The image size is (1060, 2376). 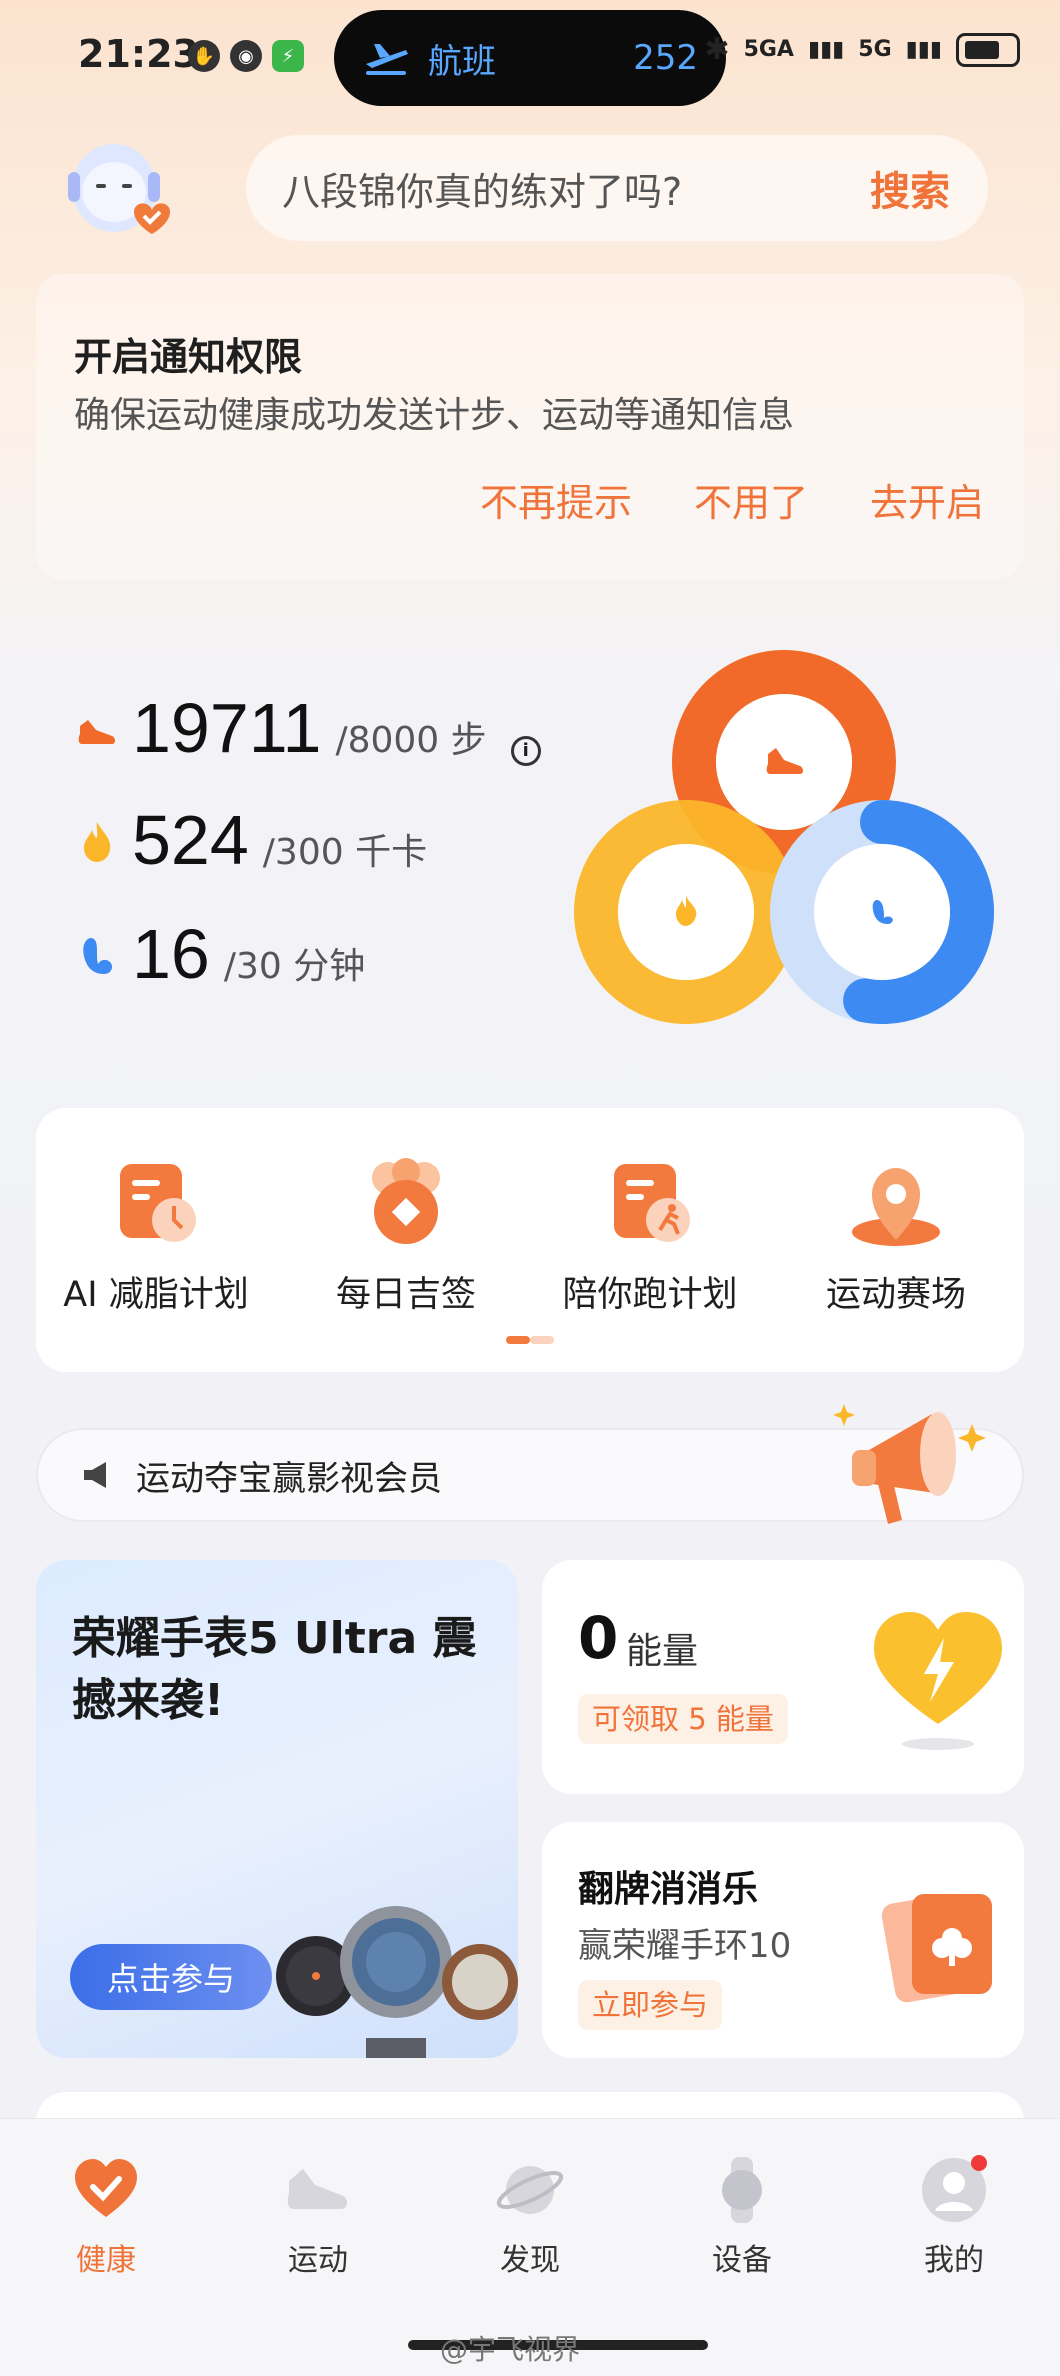 I want to click on feature-arena: 运动赛场, so click(x=896, y=1236).